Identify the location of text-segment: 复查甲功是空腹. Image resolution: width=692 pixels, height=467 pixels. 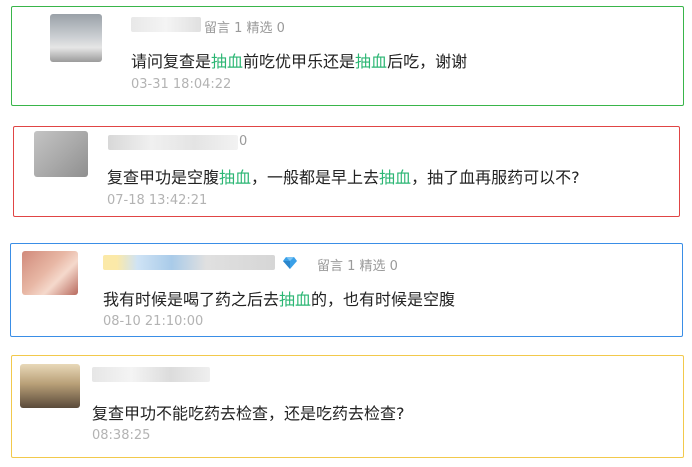
(163, 177).